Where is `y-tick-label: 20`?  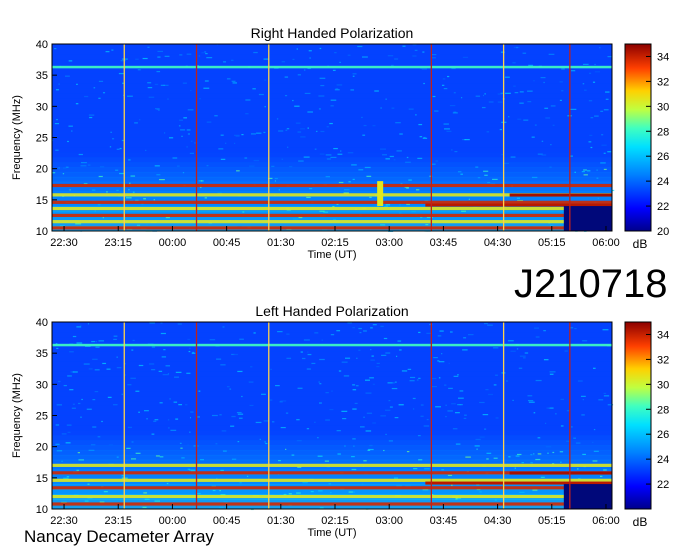
y-tick-label: 20 is located at coordinates (42, 170).